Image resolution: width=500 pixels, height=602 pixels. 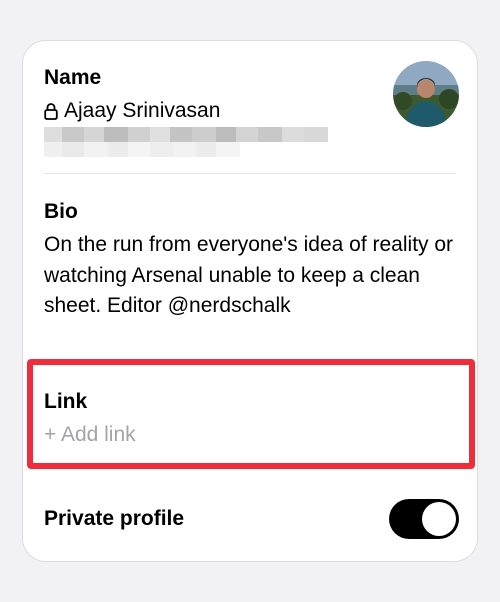 I want to click on private-profile-toggle, so click(x=424, y=519).